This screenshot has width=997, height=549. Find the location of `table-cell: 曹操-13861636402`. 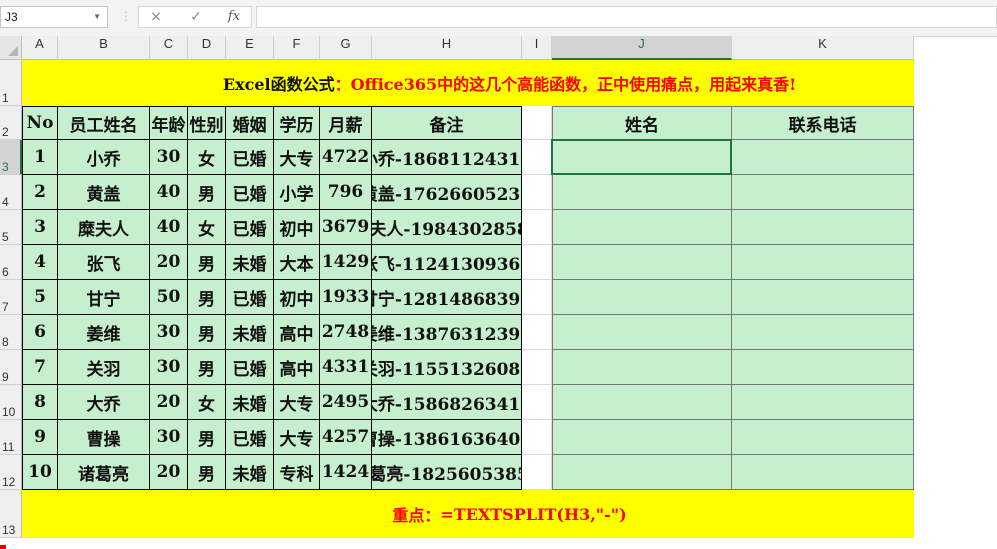

table-cell: 曹操-13861636402 is located at coordinates (447, 437).